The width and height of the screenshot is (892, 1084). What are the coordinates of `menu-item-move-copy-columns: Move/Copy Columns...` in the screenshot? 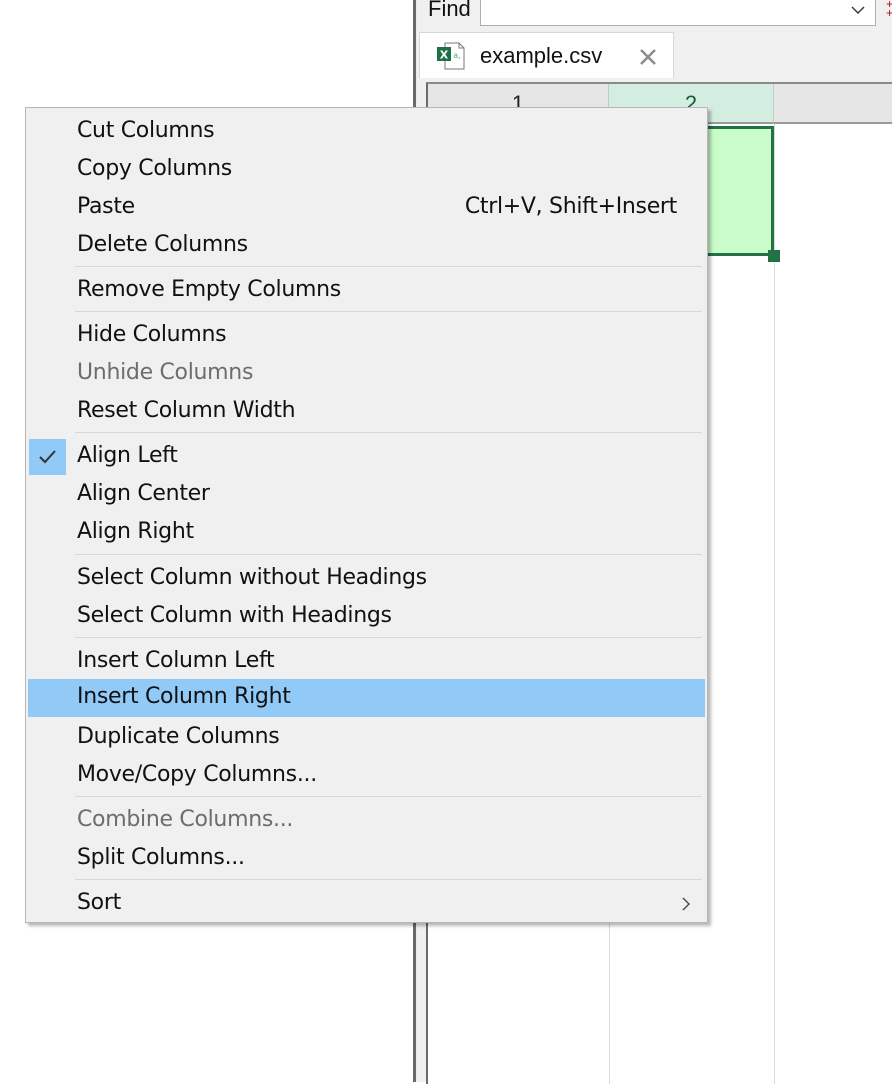 It's located at (366, 776).